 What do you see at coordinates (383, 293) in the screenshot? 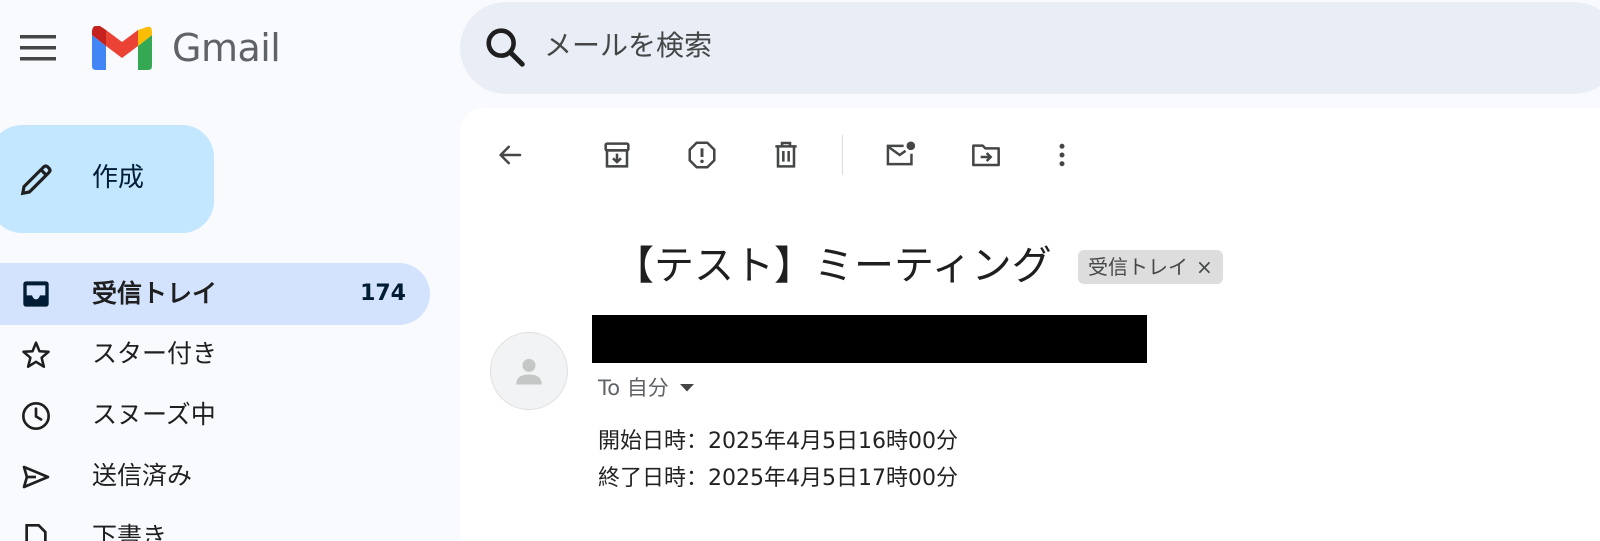
I see `inbox-unread-count: 174` at bounding box center [383, 293].